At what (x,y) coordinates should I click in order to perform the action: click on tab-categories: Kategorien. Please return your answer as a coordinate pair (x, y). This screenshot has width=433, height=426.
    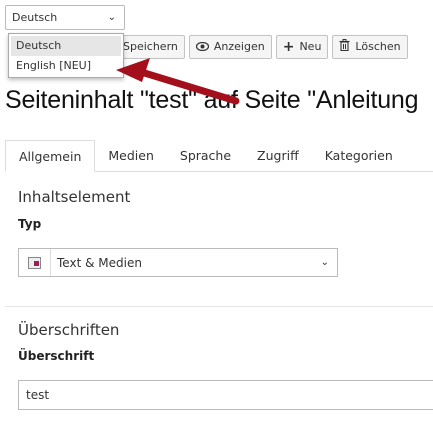
    Looking at the image, I should click on (359, 155).